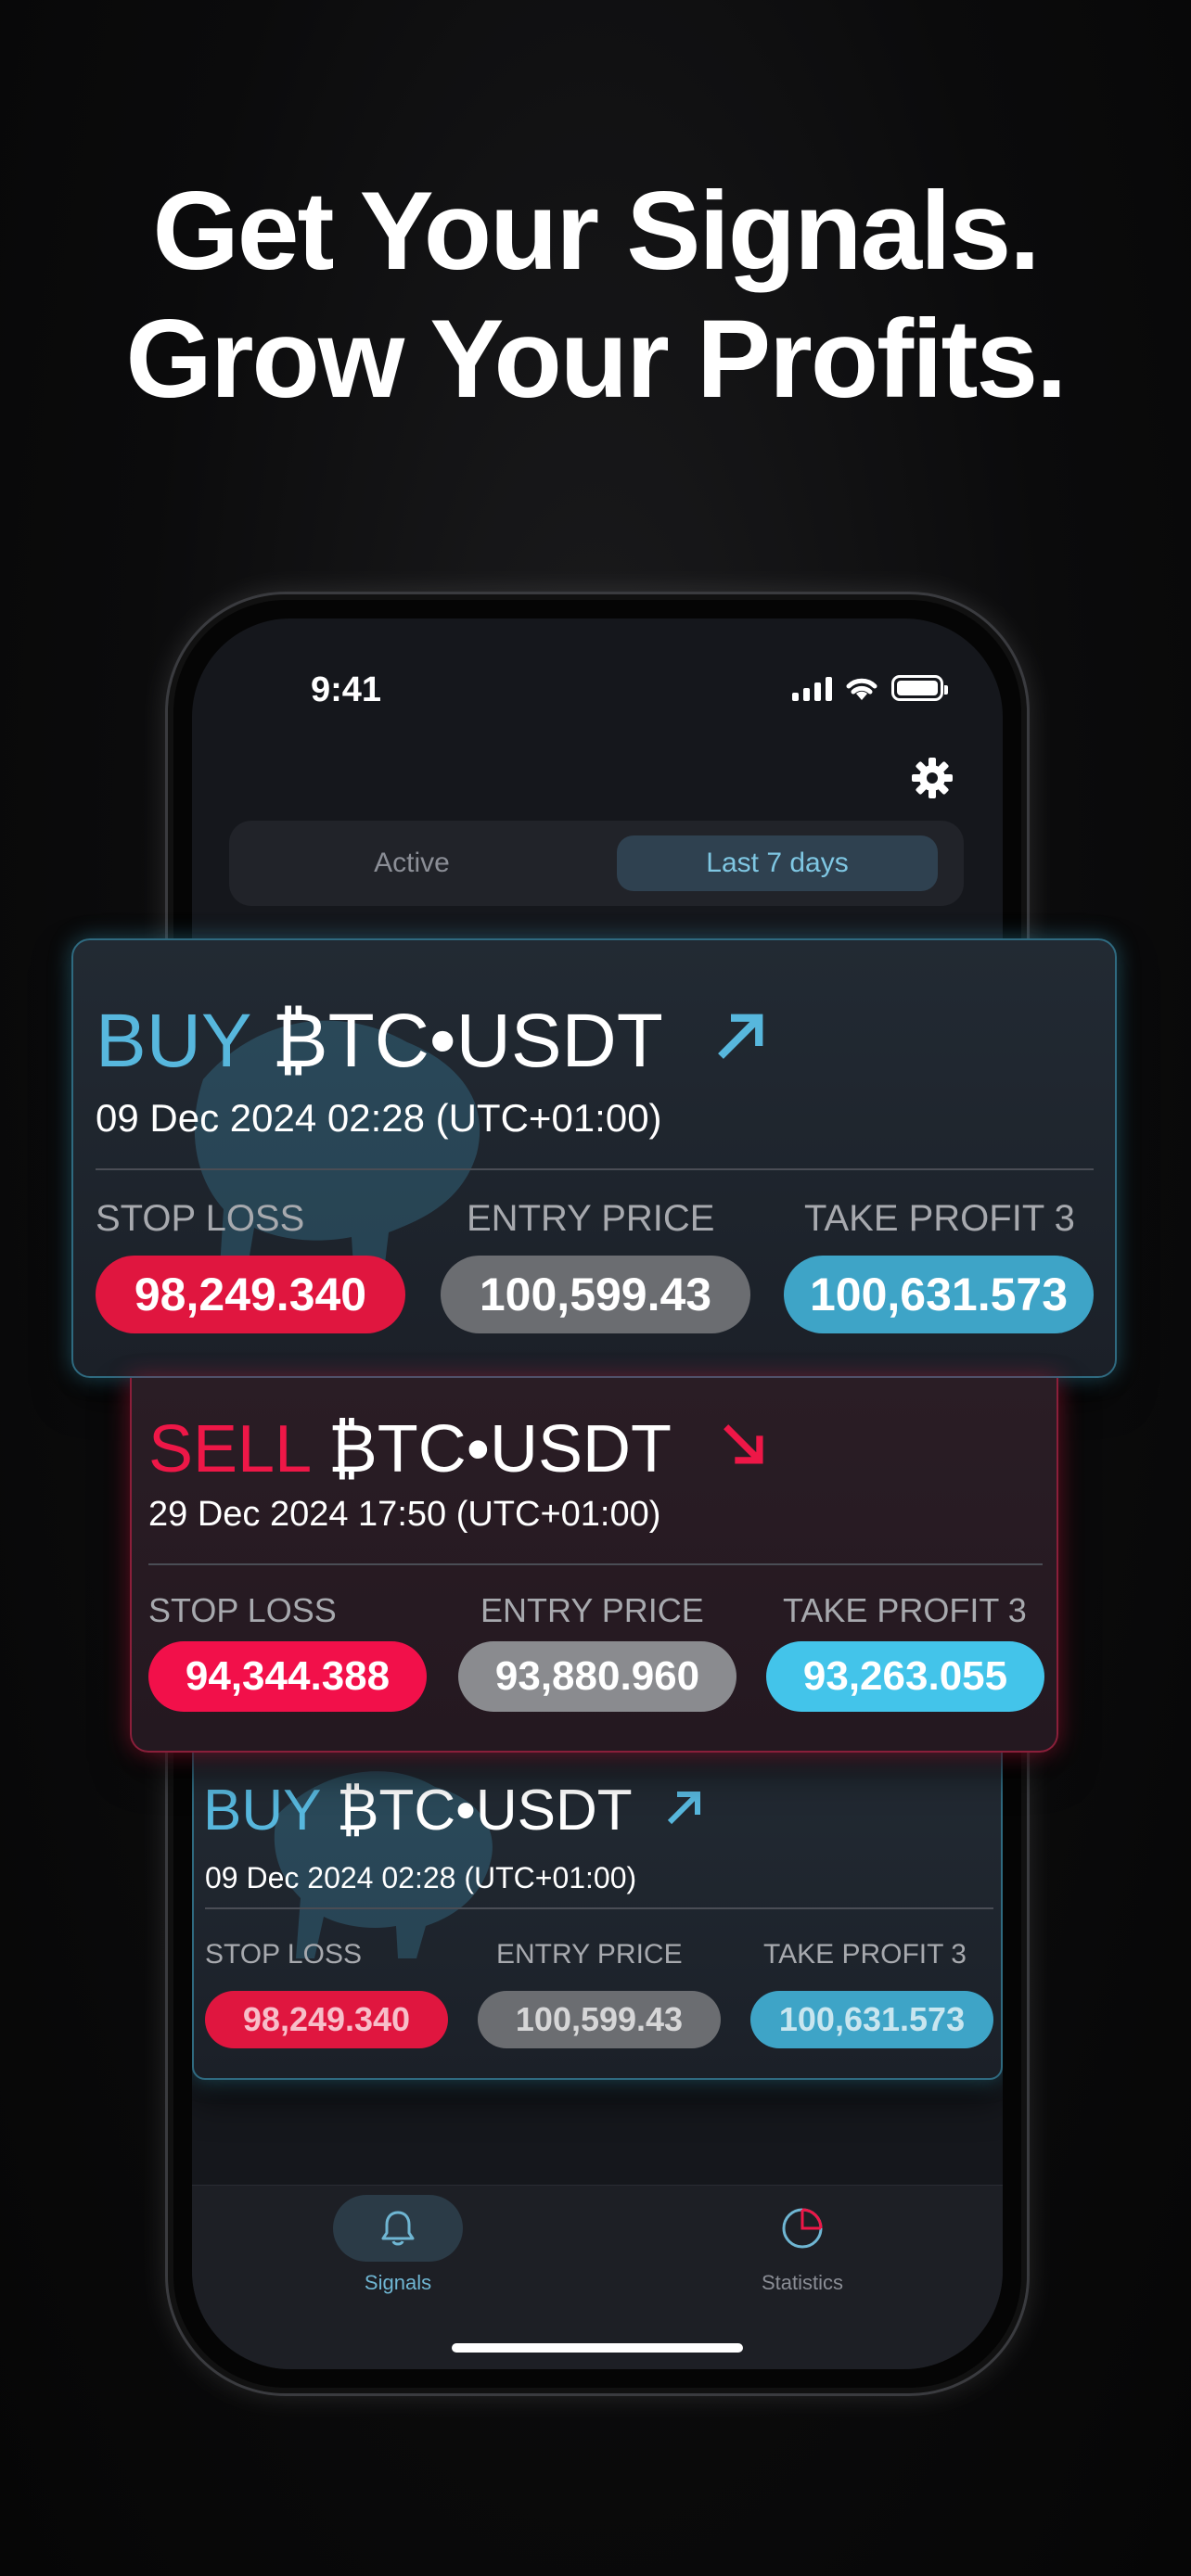 Image resolution: width=1191 pixels, height=2576 pixels. I want to click on headline-line-1: Get Your Signals., so click(596, 231).